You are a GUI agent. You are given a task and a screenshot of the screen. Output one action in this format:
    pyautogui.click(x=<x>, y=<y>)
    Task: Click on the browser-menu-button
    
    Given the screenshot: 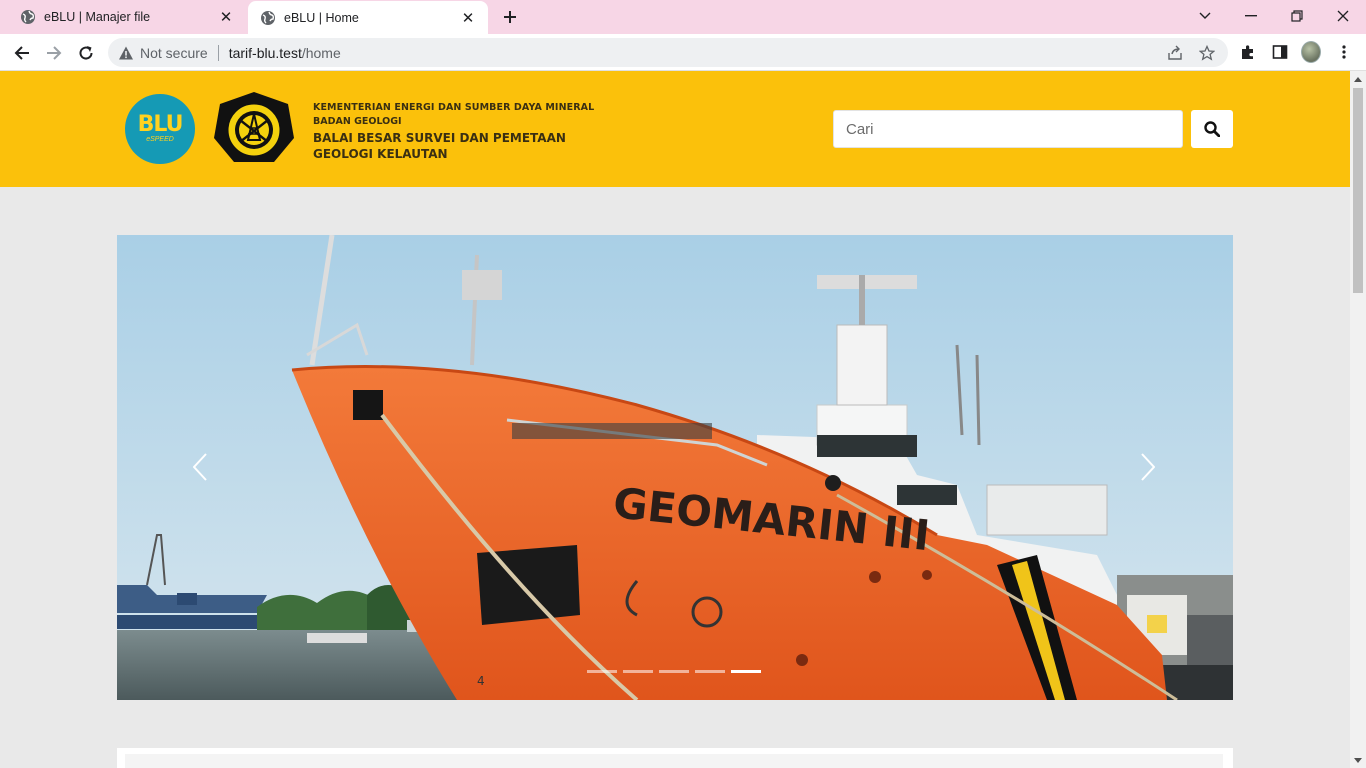 What is the action you would take?
    pyautogui.click(x=1344, y=52)
    